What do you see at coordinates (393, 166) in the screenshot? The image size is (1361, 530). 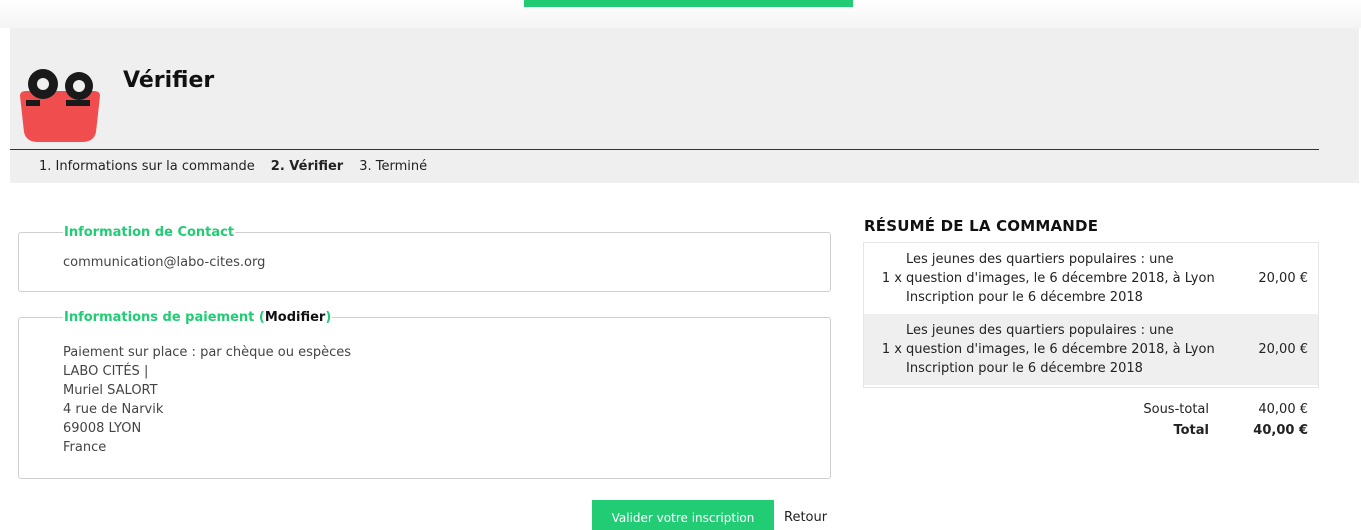 I see `step-done: 3. Terminé` at bounding box center [393, 166].